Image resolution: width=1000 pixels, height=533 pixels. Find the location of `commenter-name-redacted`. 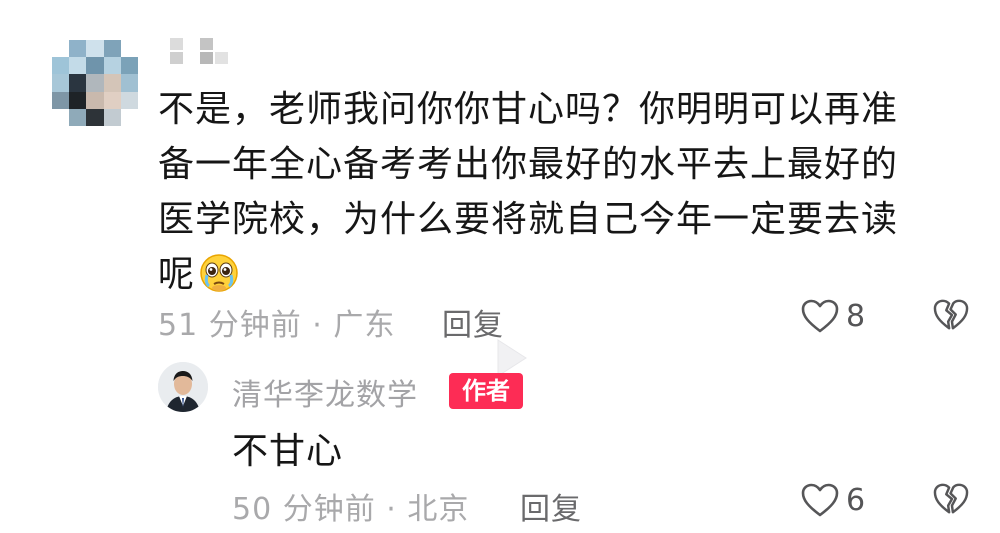

commenter-name-redacted is located at coordinates (199, 51).